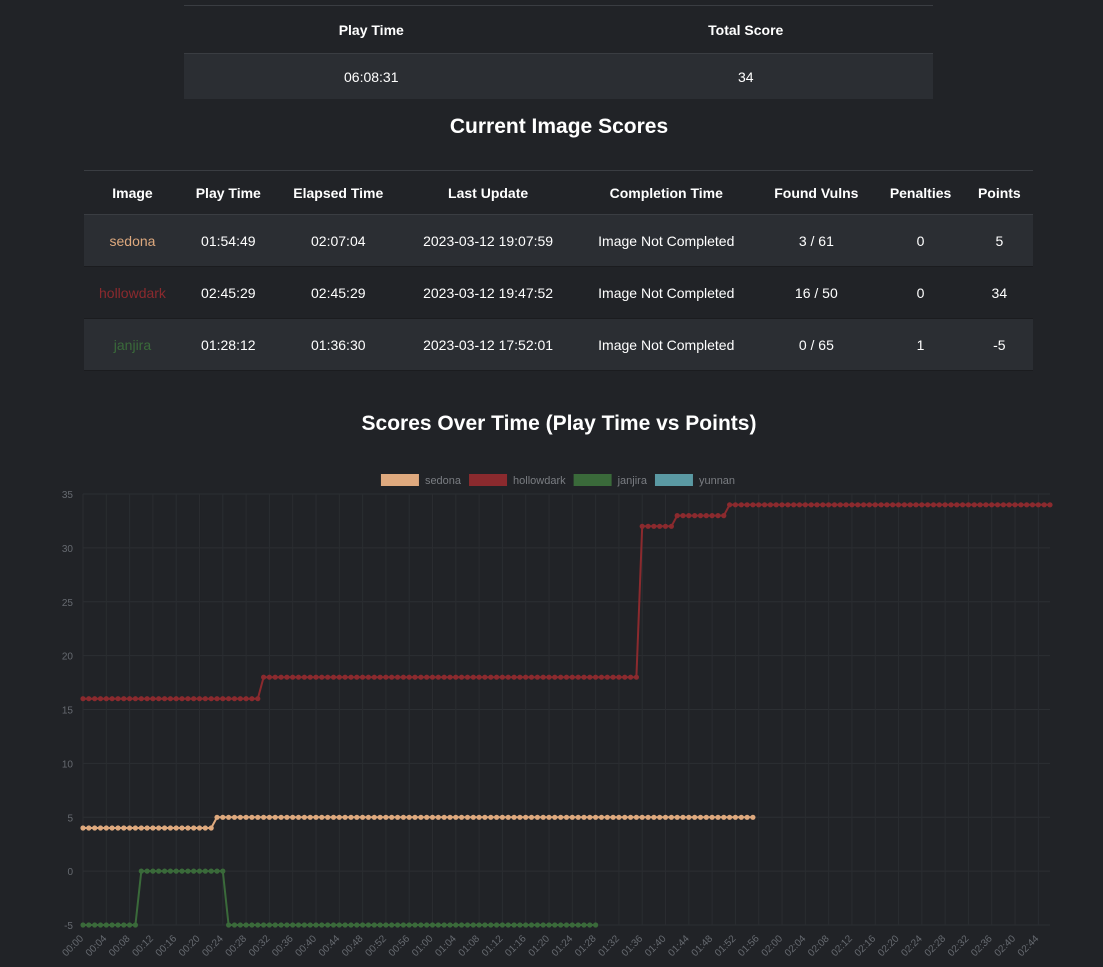  Describe the element at coordinates (666, 192) in the screenshot. I see `col-header-completion-time: Completion Time` at that location.